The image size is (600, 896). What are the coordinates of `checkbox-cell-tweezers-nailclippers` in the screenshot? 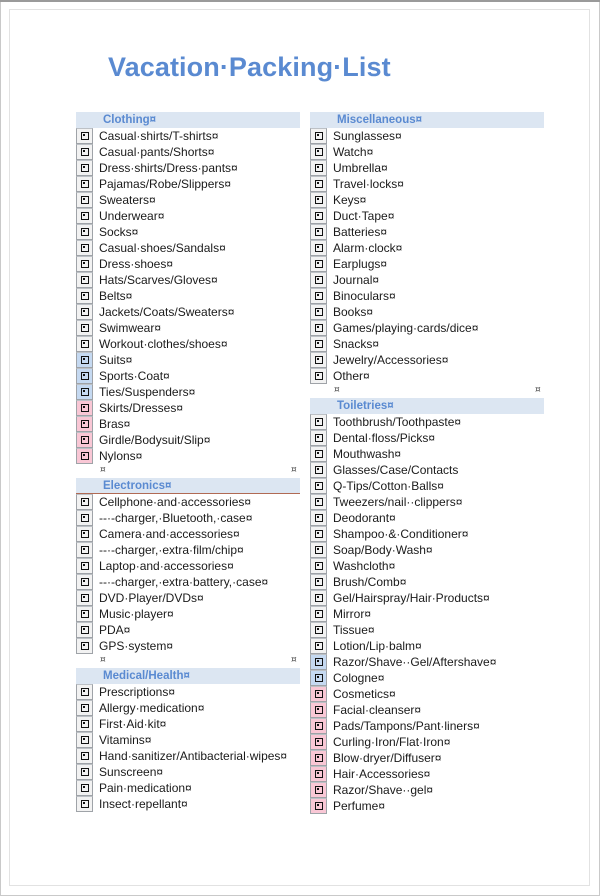 It's located at (318, 502).